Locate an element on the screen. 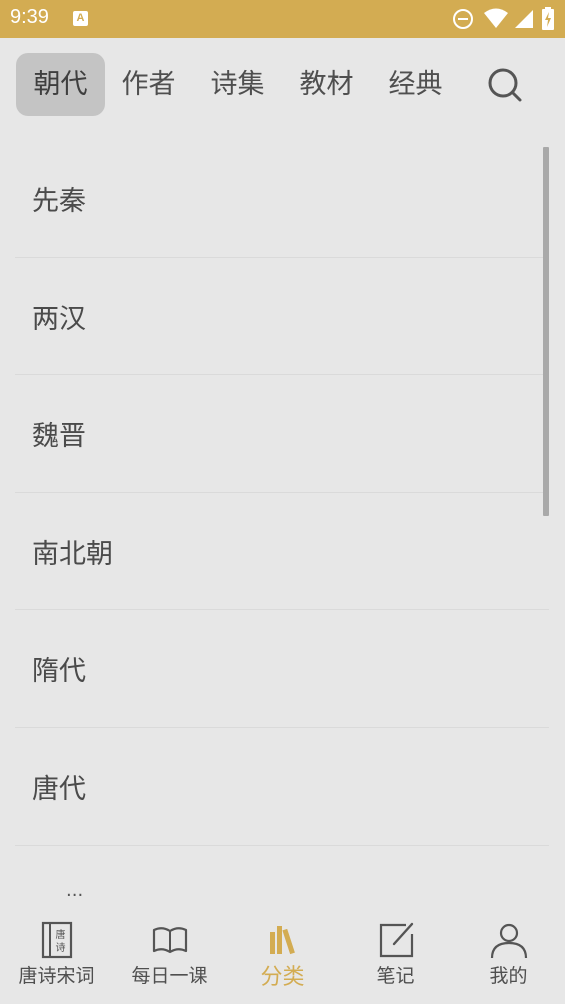 The image size is (565, 1004). list-item-label: 隋代 is located at coordinates (59, 672).